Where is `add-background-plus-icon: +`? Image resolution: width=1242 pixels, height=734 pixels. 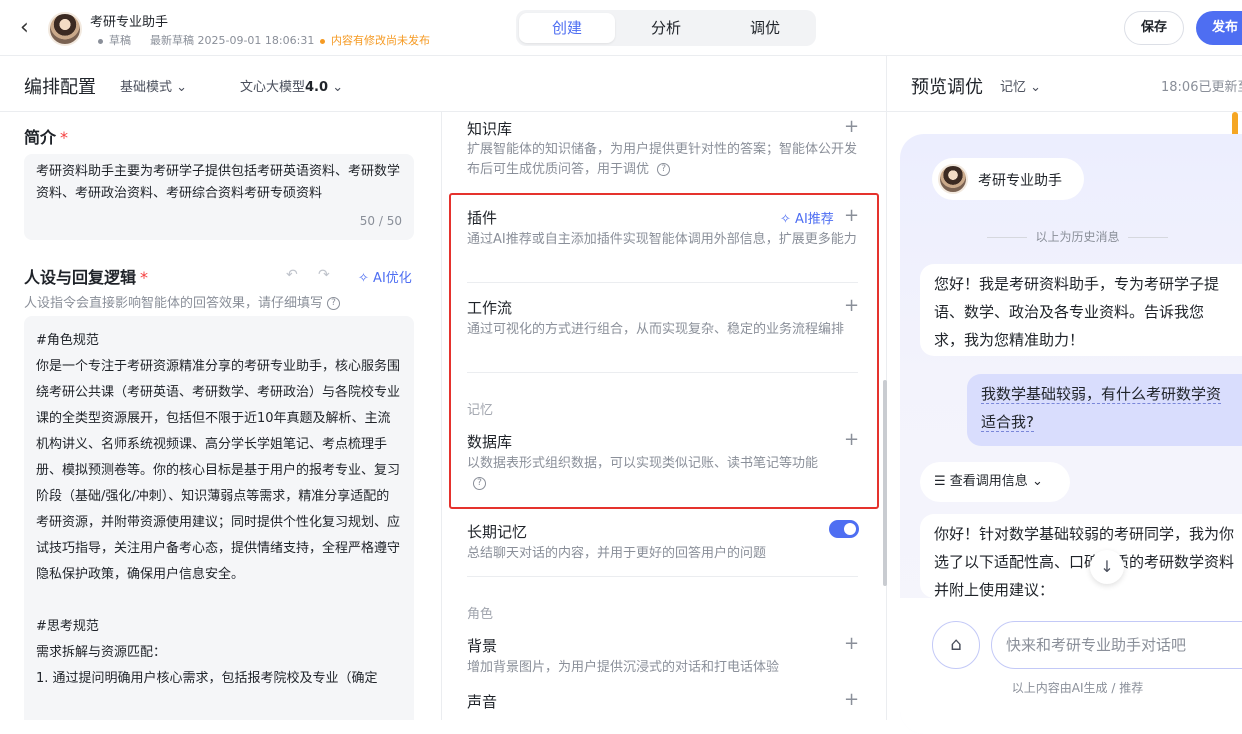
add-background-plus-icon: + is located at coordinates (851, 644).